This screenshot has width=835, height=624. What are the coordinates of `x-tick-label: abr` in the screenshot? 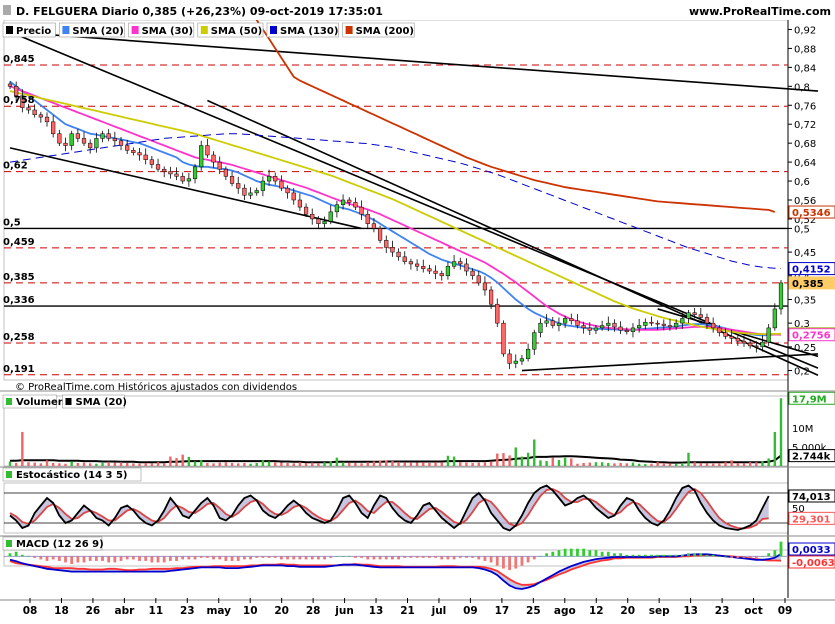 It's located at (124, 611).